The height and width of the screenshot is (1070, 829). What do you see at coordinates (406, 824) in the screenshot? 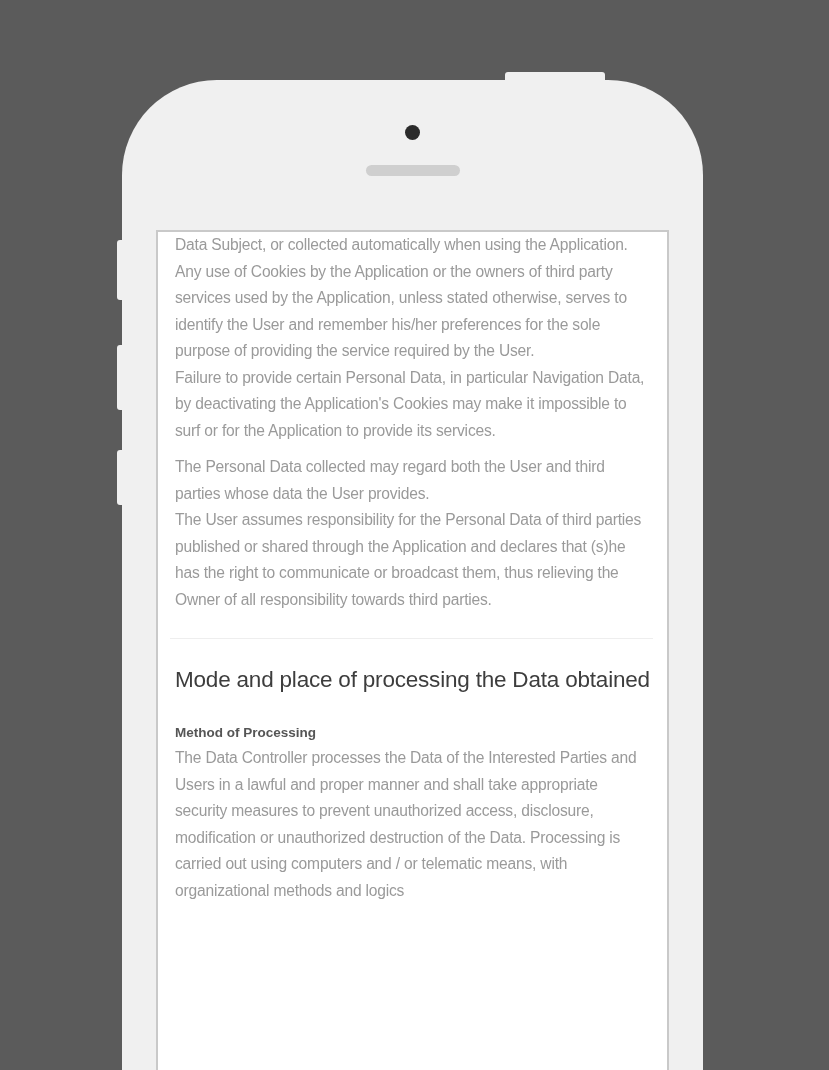
I see `policy-paragraph: The Data Controller processes the Data of the Interested Parties and Users in a lawful and proper manner and shall take appropriate security measures to prevent unauthorized access, disclosure, modification or unauthorized destruction of the Data. Processing is carried out using computers and / or telematic means, with organizational methods and logics` at bounding box center [406, 824].